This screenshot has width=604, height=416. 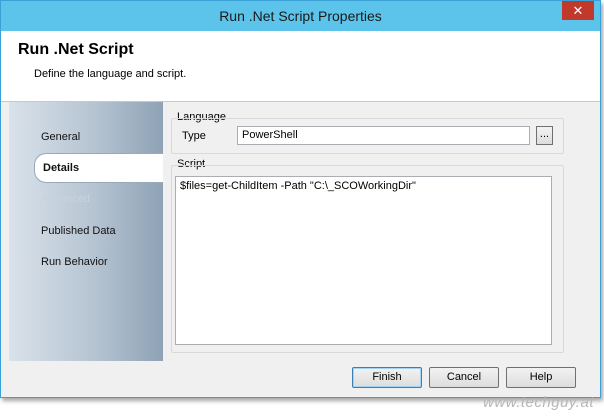 What do you see at coordinates (464, 377) in the screenshot?
I see `cancel-button: Cancel` at bounding box center [464, 377].